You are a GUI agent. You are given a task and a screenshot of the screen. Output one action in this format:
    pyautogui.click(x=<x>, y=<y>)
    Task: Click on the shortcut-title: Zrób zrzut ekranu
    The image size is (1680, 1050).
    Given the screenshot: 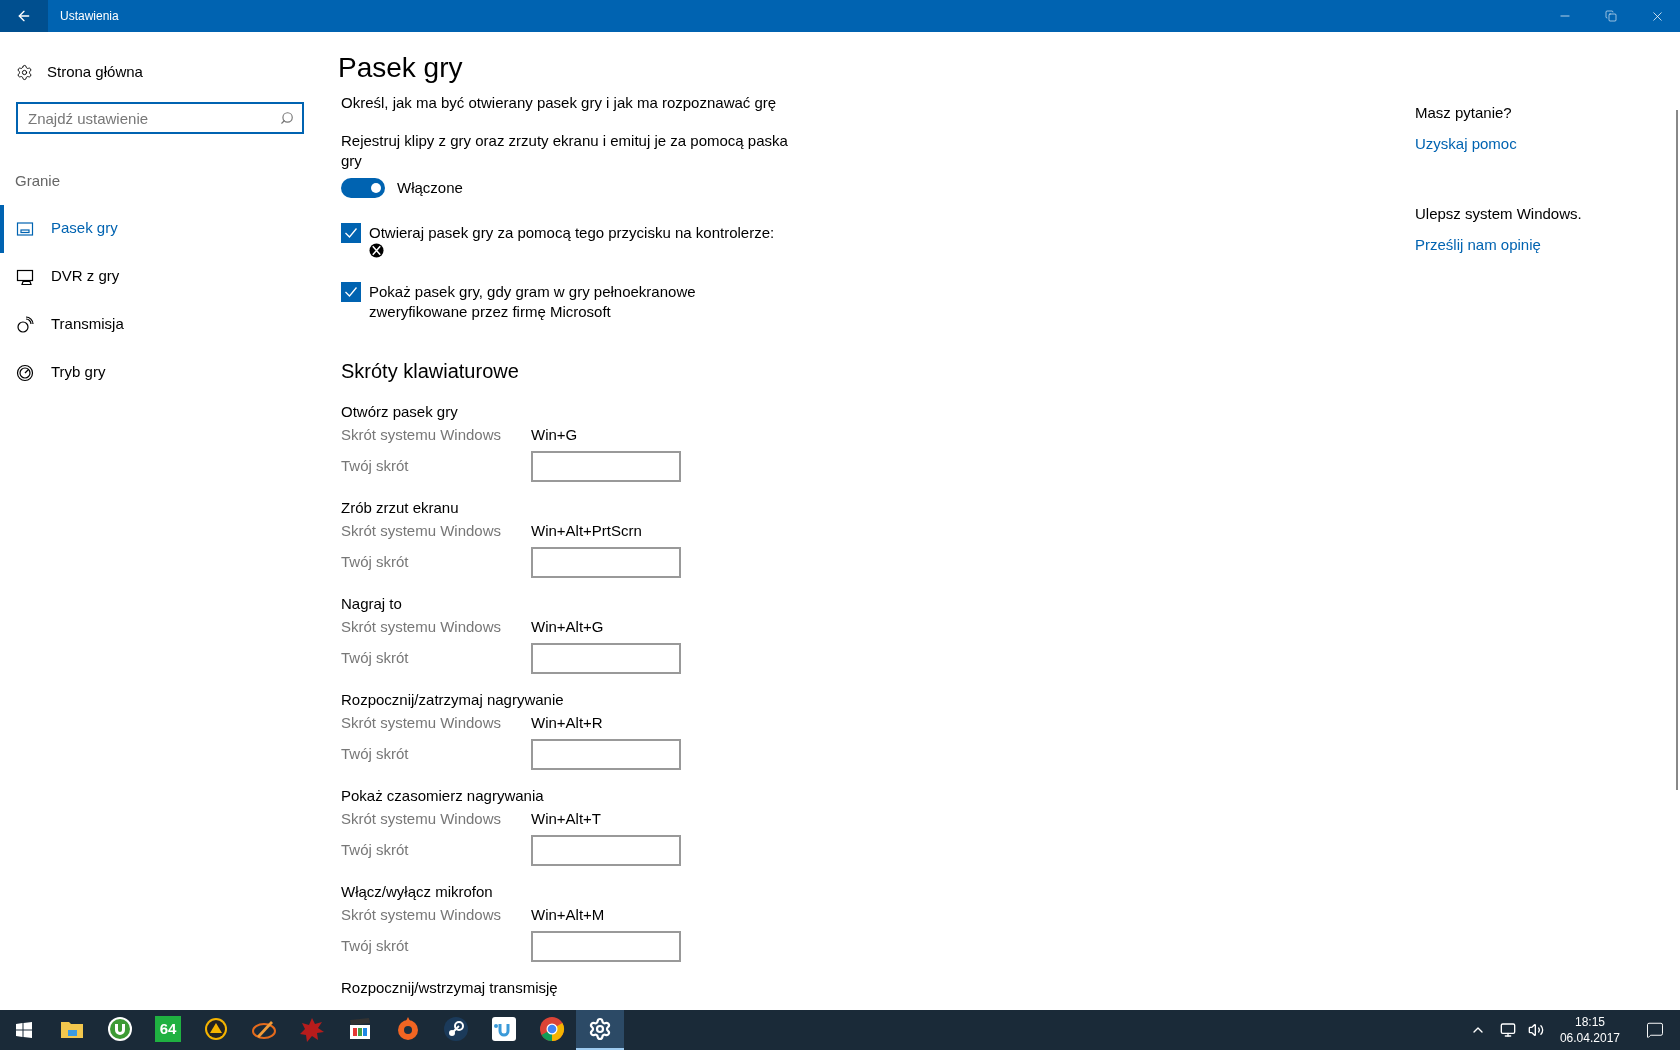 What is the action you would take?
    pyautogui.click(x=400, y=508)
    